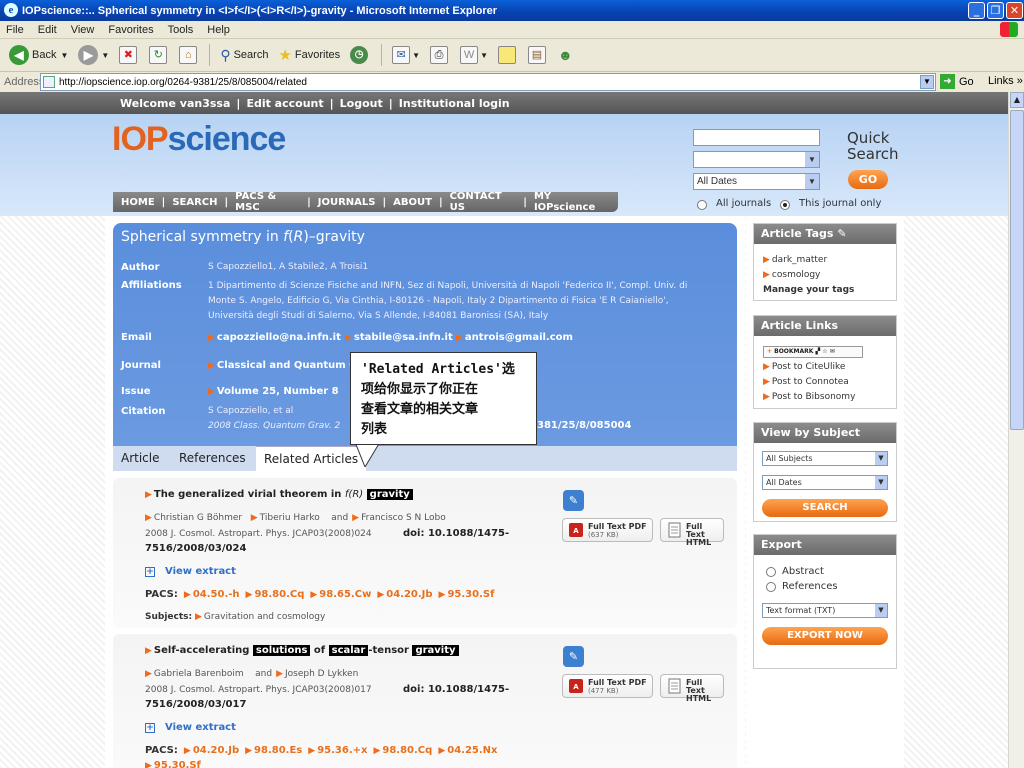  Describe the element at coordinates (976, 10) in the screenshot. I see `minimize-button: _` at that location.